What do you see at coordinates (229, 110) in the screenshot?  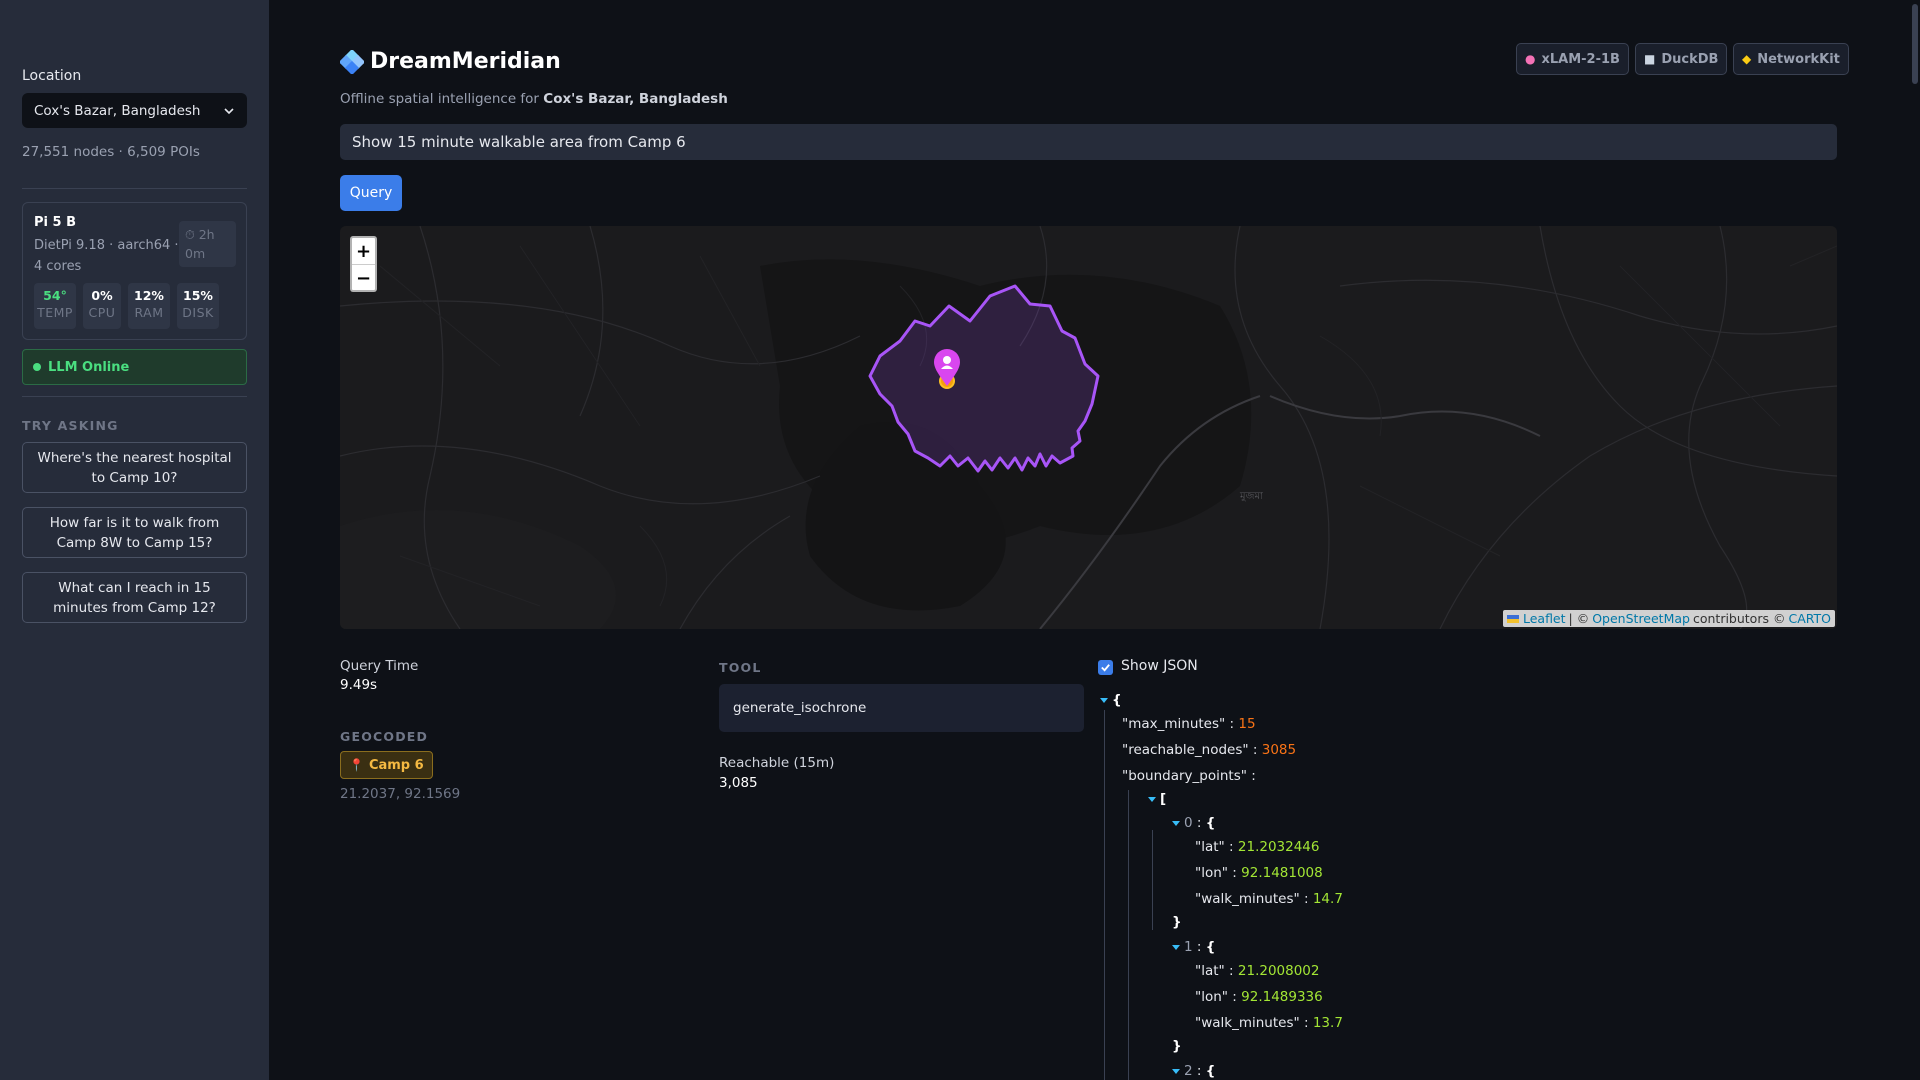 I see `chevron-down-icon` at bounding box center [229, 110].